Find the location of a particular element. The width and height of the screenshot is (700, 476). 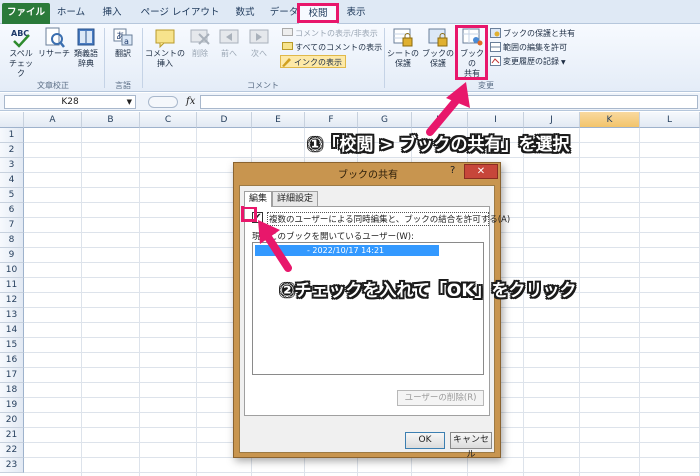

row-header-20: 20 is located at coordinates (12, 420).